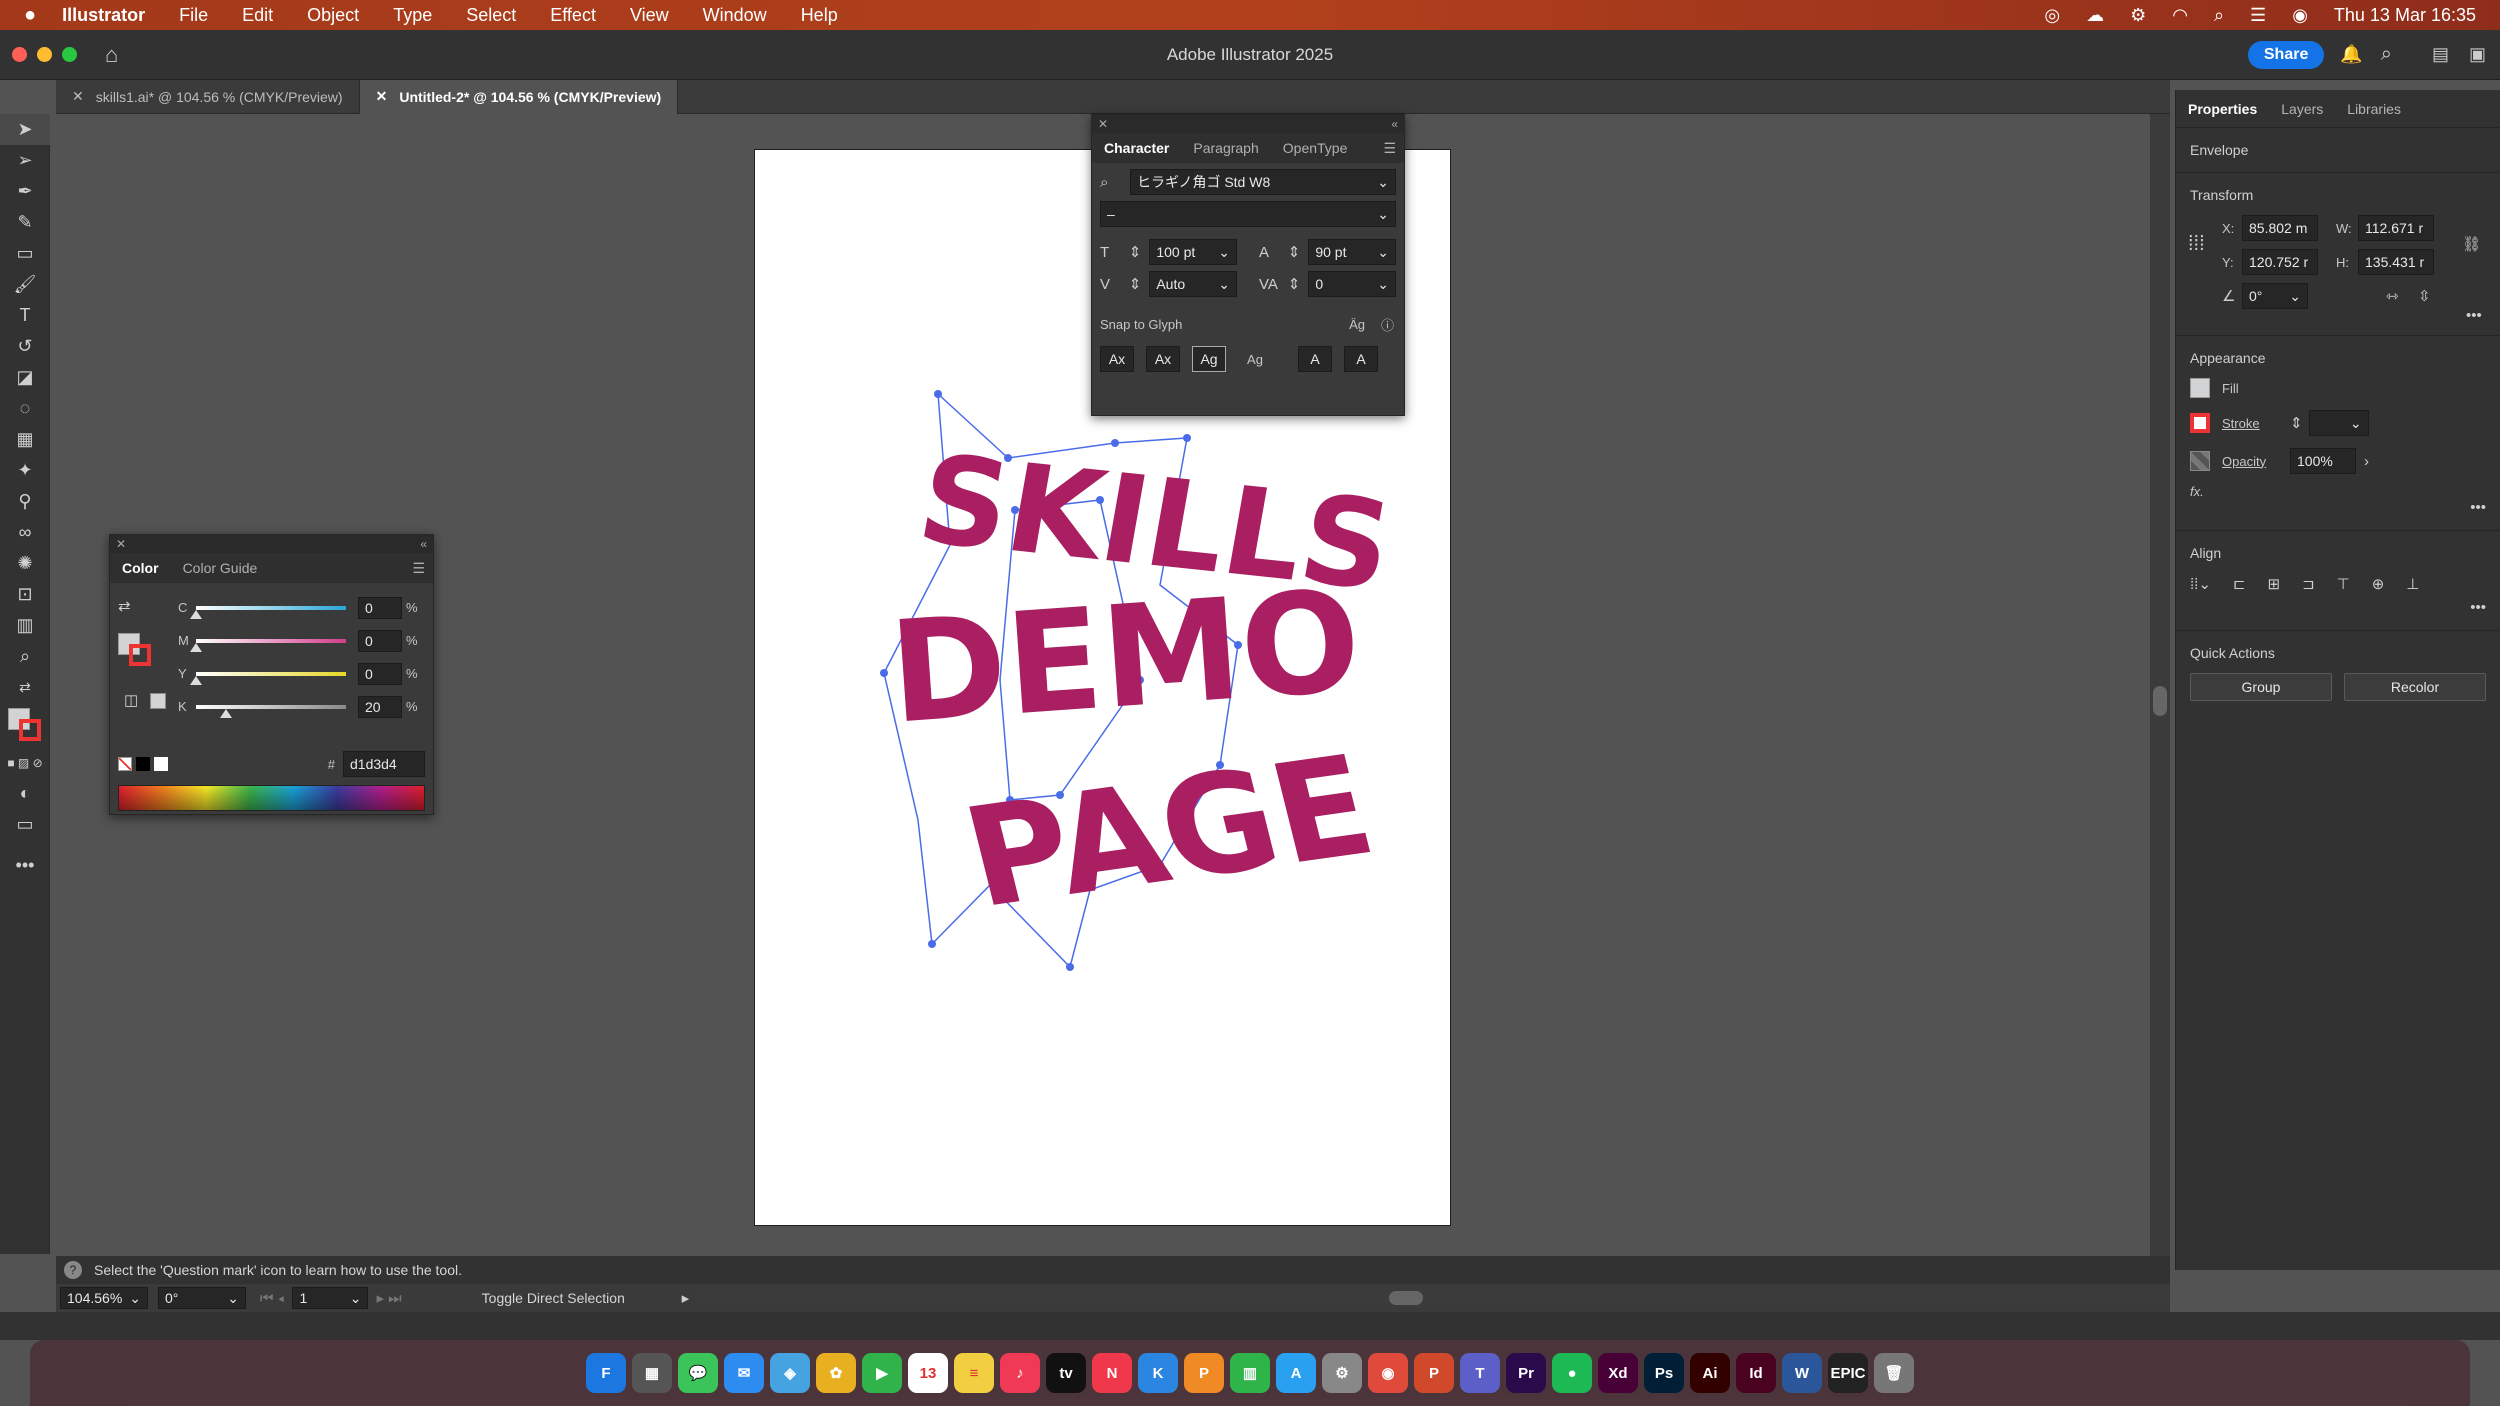 The height and width of the screenshot is (1406, 2500). Describe the element at coordinates (2200, 423) in the screenshot. I see `stroke-swatch` at that location.